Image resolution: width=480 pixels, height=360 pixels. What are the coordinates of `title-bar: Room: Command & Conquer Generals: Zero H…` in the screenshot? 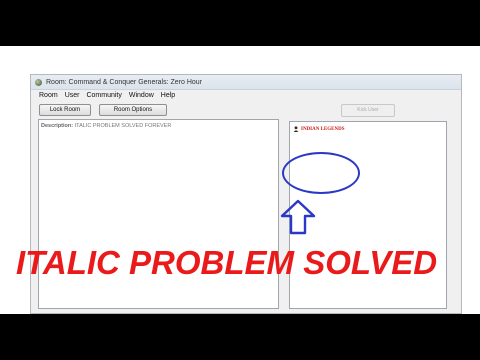 It's located at (246, 82).